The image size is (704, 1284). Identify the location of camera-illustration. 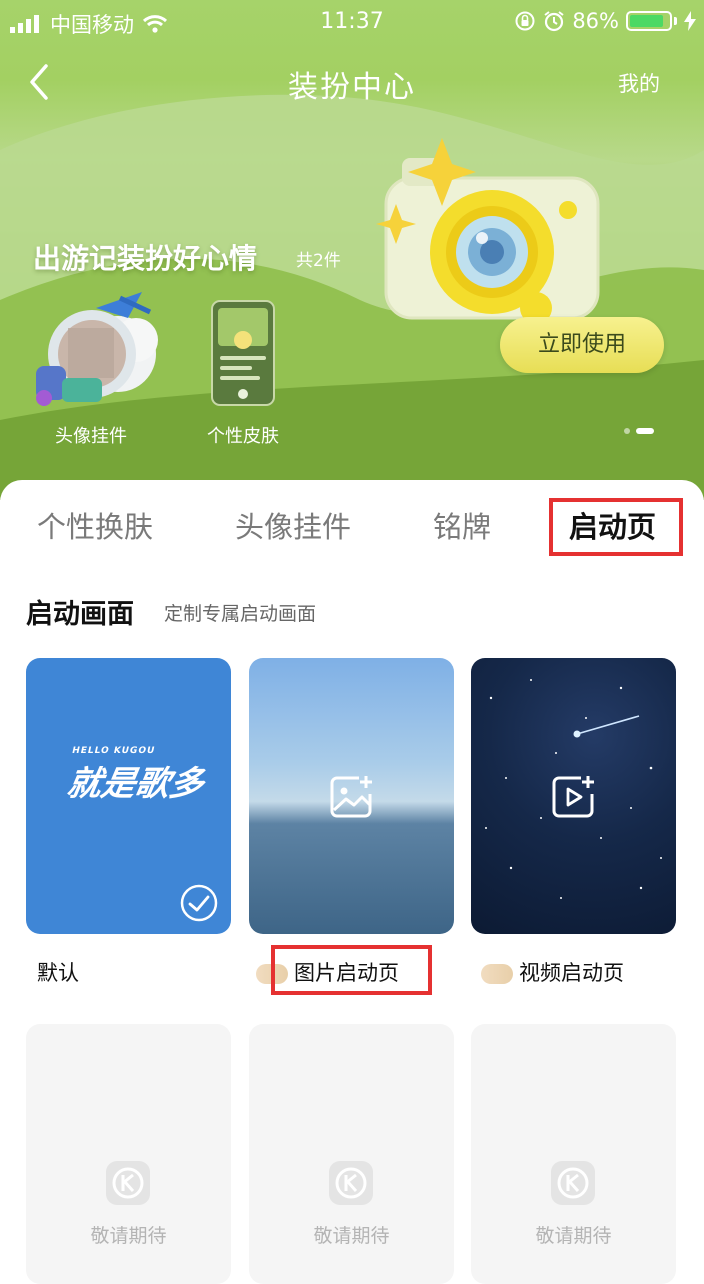
(488, 231).